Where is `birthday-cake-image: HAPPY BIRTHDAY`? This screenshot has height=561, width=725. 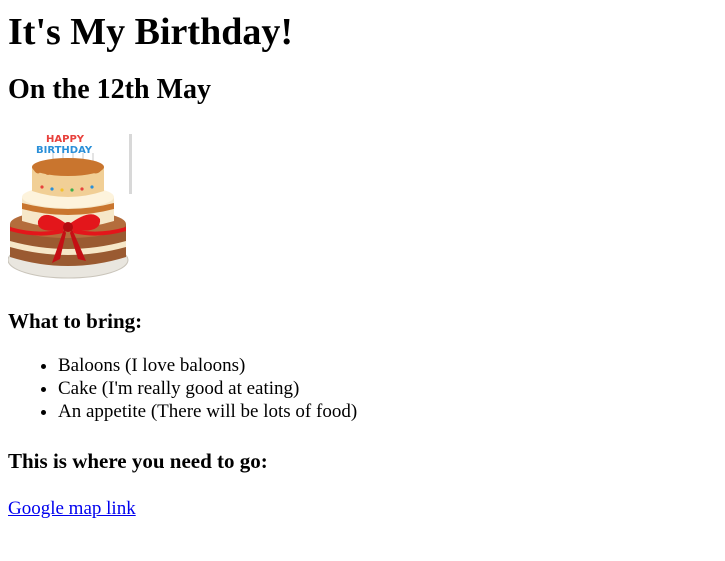
birthday-cake-image: HAPPY BIRTHDAY is located at coordinates (72, 206).